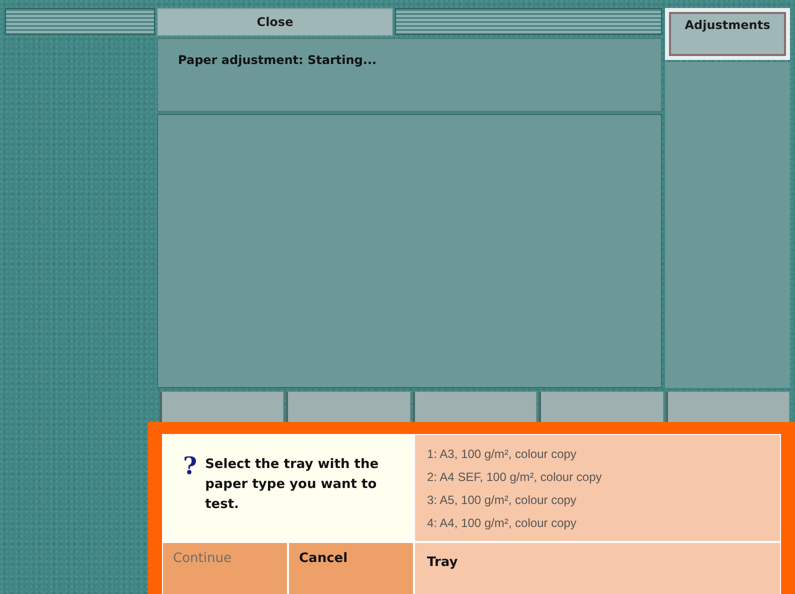 The width and height of the screenshot is (795, 594). I want to click on field-label: Tray, so click(442, 562).